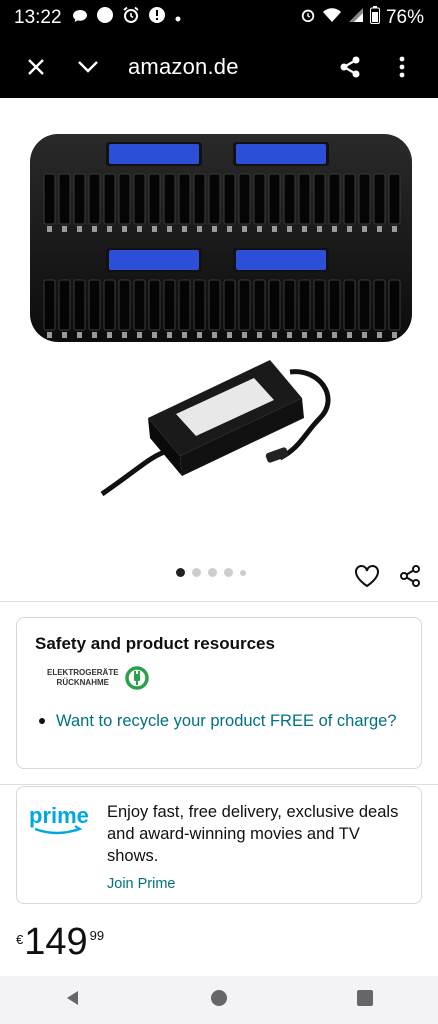 The width and height of the screenshot is (438, 1024). I want to click on recents-button, so click(365, 1000).